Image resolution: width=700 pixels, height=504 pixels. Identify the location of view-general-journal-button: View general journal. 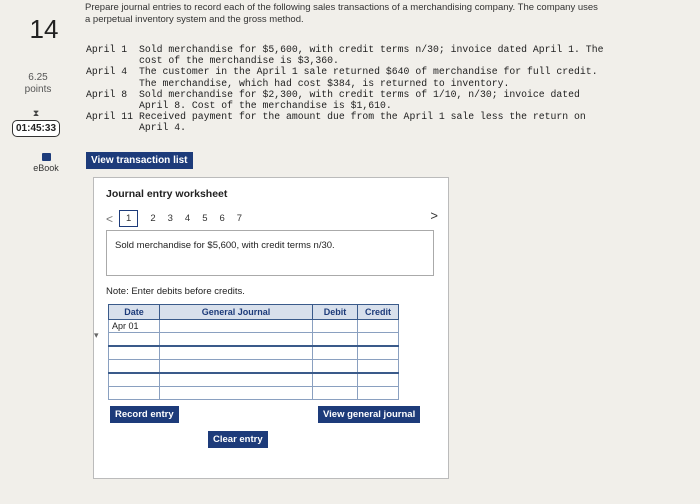
(369, 414).